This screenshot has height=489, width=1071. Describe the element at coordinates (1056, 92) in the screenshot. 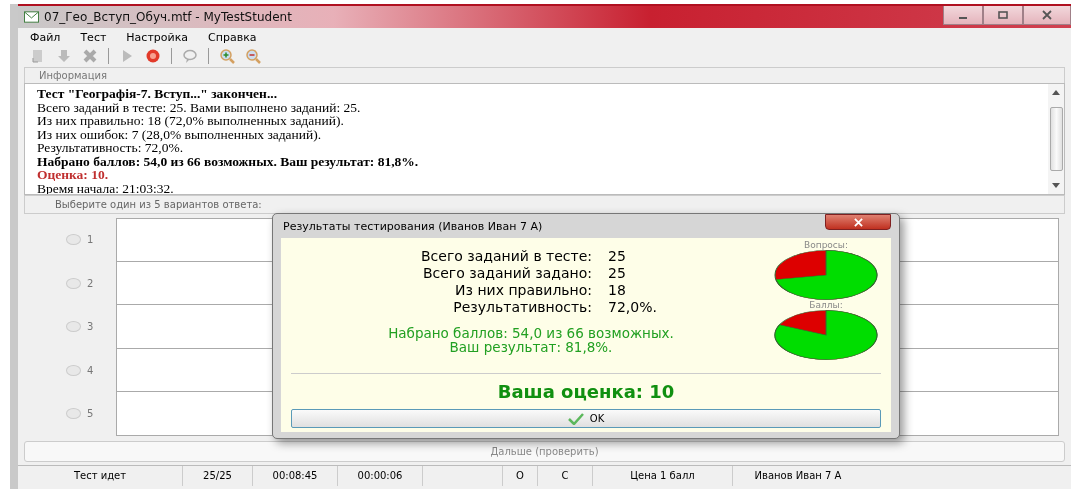

I see `scroll-up-icon` at that location.